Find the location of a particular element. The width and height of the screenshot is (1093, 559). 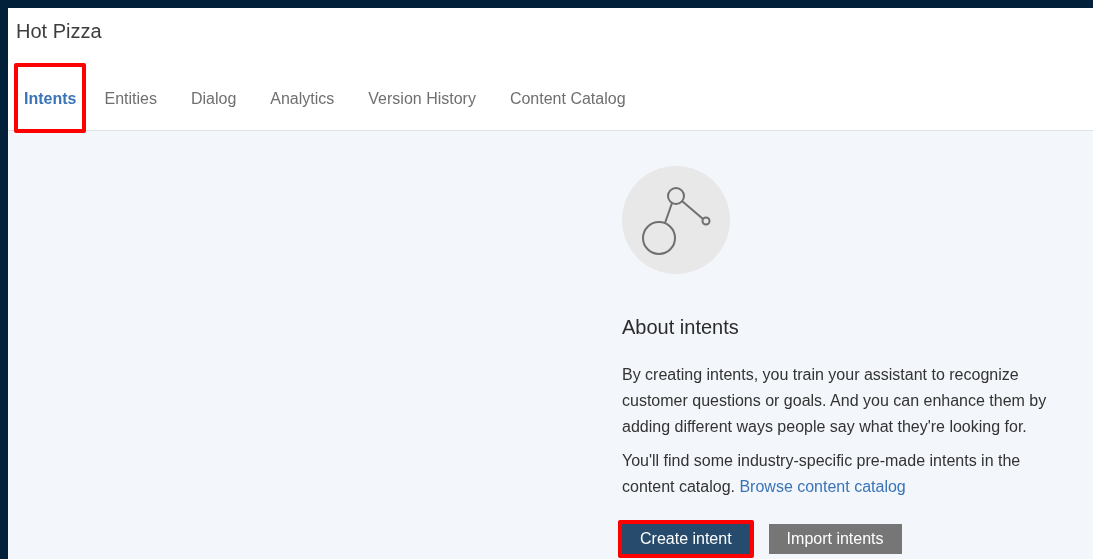

nav-tab: Analytics is located at coordinates (302, 99).